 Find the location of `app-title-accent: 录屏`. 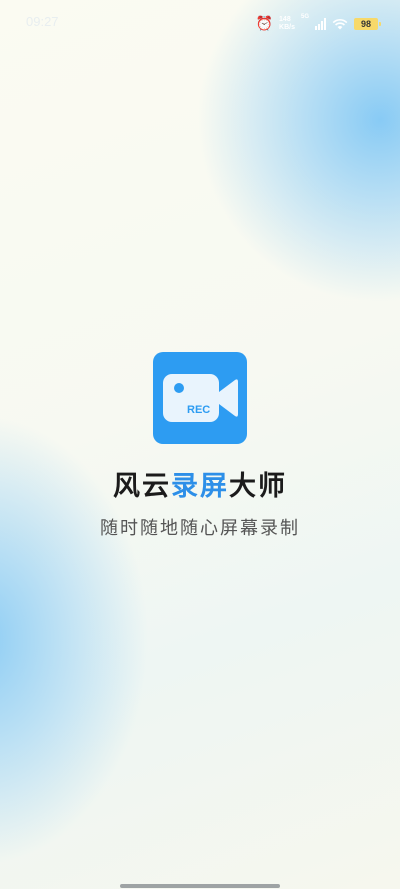

app-title-accent: 录屏 is located at coordinates (200, 486).